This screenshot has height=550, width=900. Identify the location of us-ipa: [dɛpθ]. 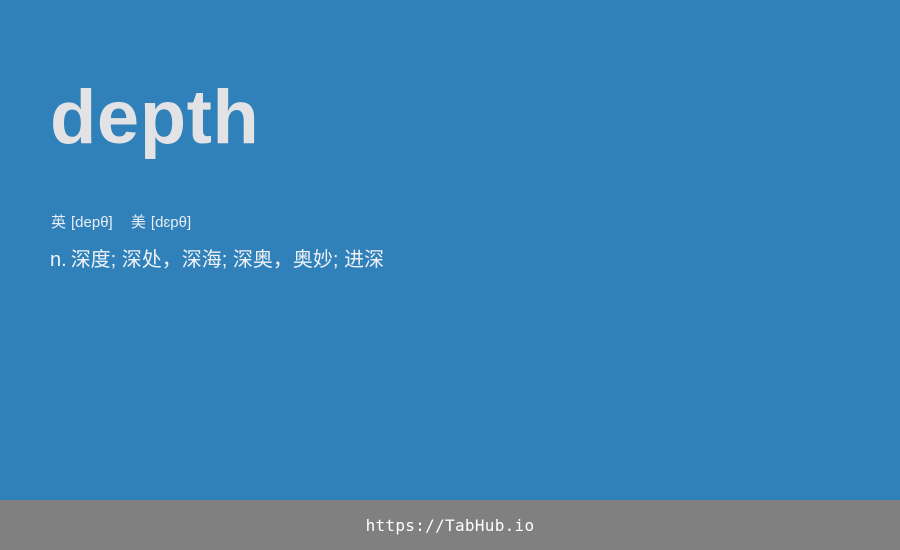
(171, 222).